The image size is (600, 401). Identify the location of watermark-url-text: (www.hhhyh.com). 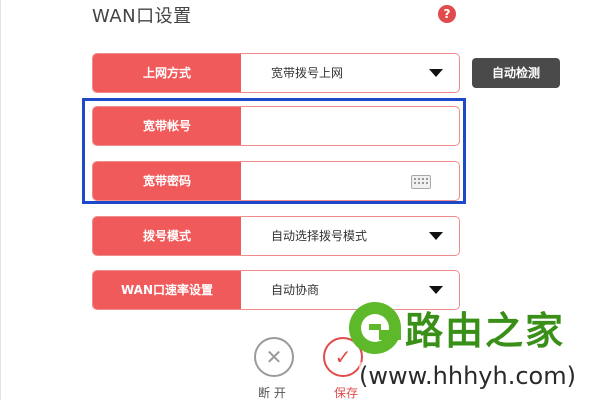
(467, 376).